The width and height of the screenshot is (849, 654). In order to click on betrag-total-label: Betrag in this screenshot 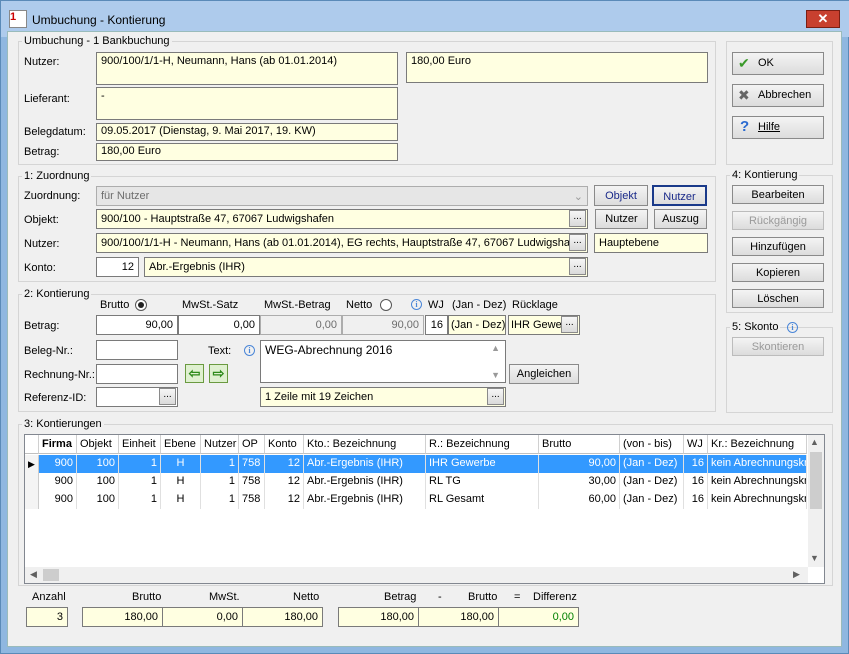, I will do `click(400, 597)`.